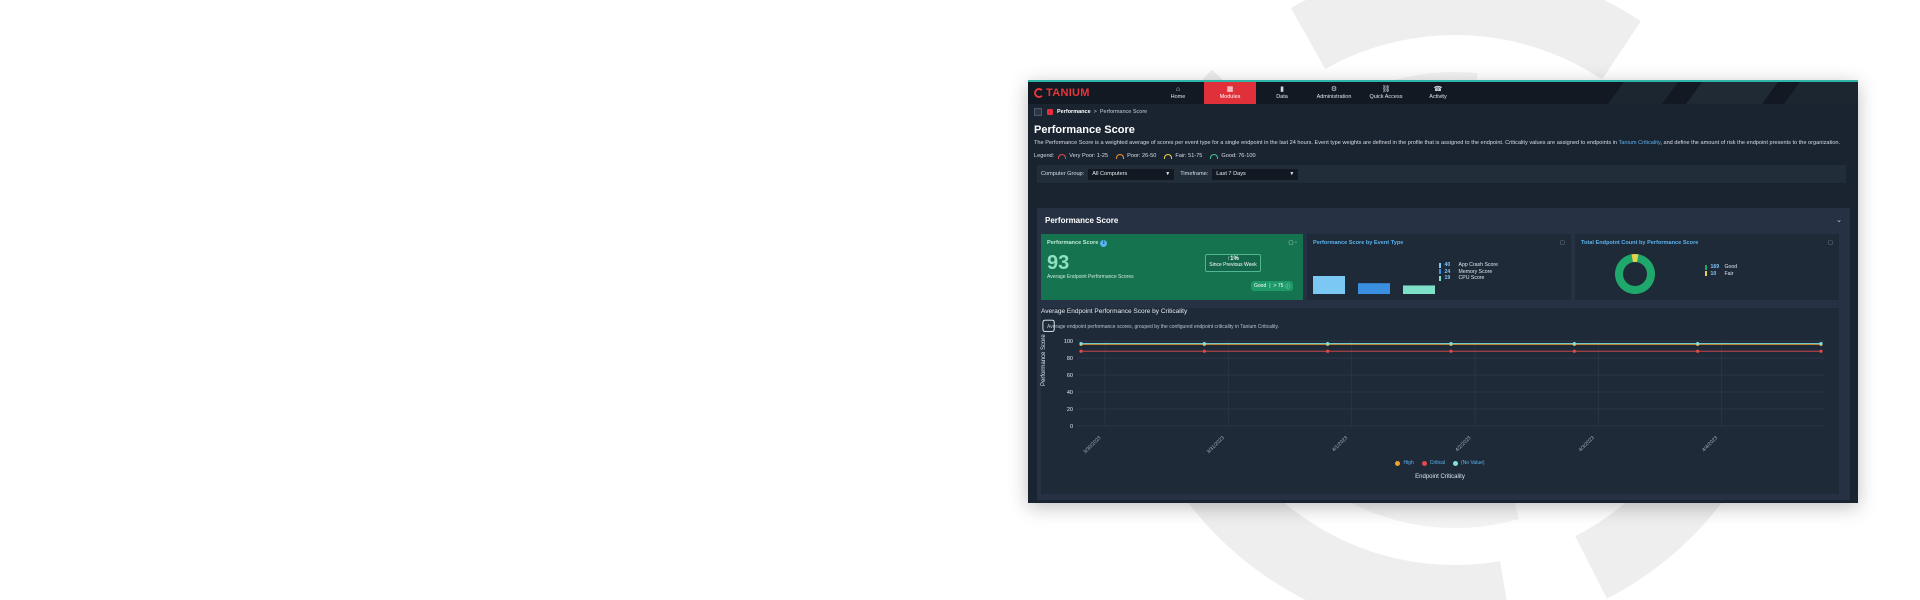 This screenshot has width=1920, height=600. I want to click on x-tick-label: 3/31/2023, so click(1216, 445).